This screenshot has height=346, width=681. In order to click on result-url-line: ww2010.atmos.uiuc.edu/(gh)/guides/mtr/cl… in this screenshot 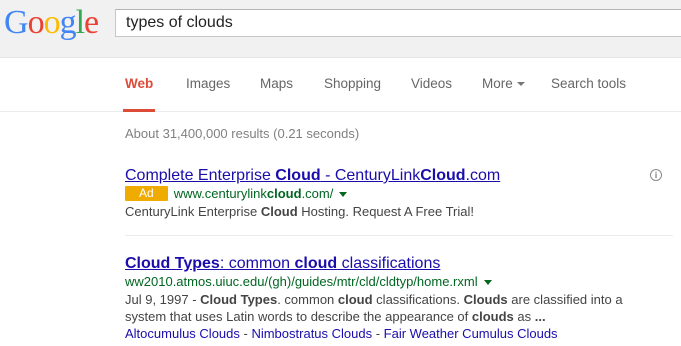, I will do `click(374, 282)`.